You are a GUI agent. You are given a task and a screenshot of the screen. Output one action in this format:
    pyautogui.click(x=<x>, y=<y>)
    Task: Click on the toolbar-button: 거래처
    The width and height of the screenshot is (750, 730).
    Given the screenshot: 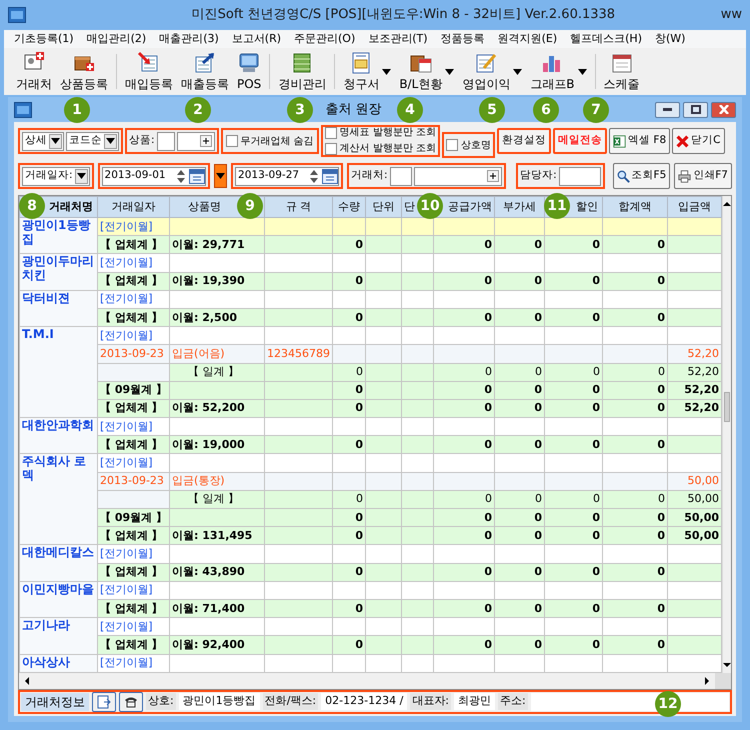 What is the action you would take?
    pyautogui.click(x=34, y=71)
    